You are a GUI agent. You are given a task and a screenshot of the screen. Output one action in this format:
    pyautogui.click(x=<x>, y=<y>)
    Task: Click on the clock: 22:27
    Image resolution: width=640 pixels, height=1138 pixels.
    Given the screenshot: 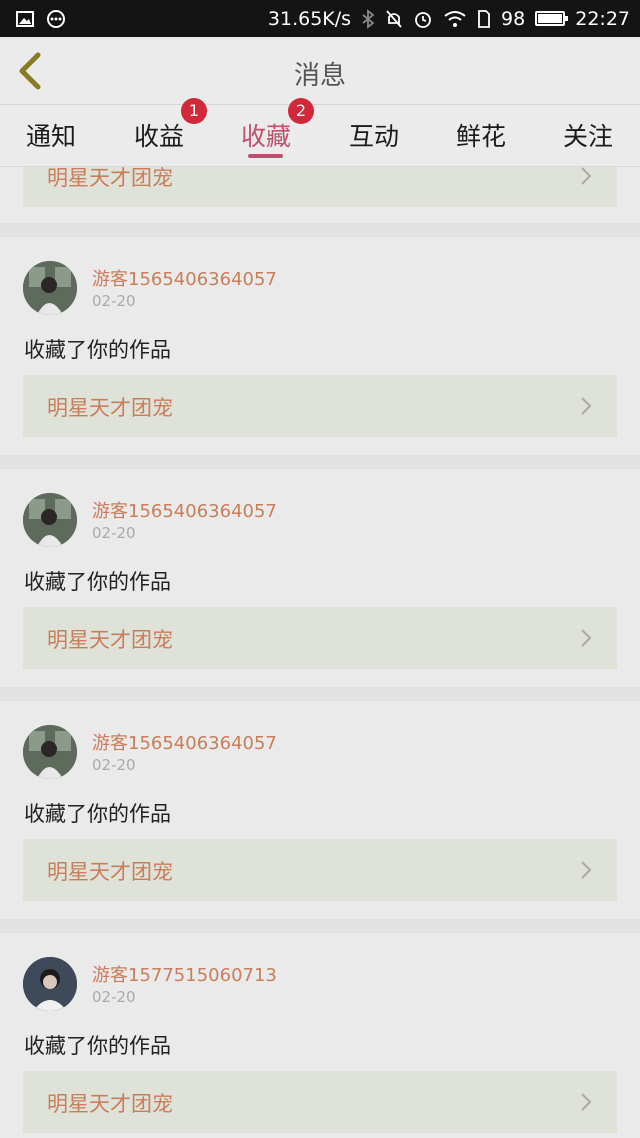 What is the action you would take?
    pyautogui.click(x=602, y=18)
    